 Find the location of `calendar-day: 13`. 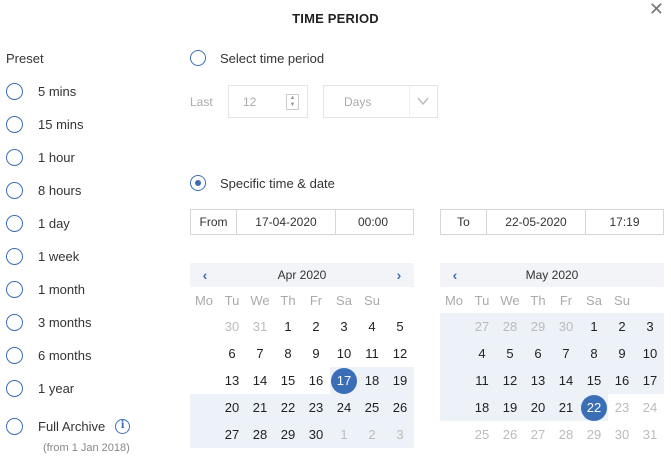

calendar-day: 13 is located at coordinates (538, 380).